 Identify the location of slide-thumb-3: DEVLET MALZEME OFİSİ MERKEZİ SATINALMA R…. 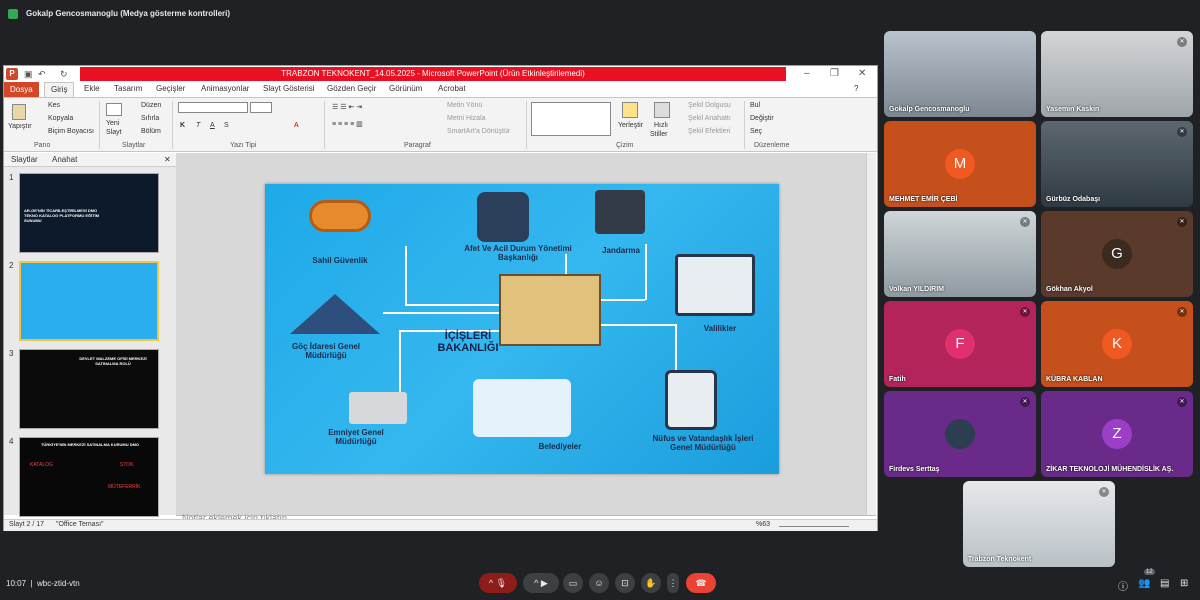
(89, 389).